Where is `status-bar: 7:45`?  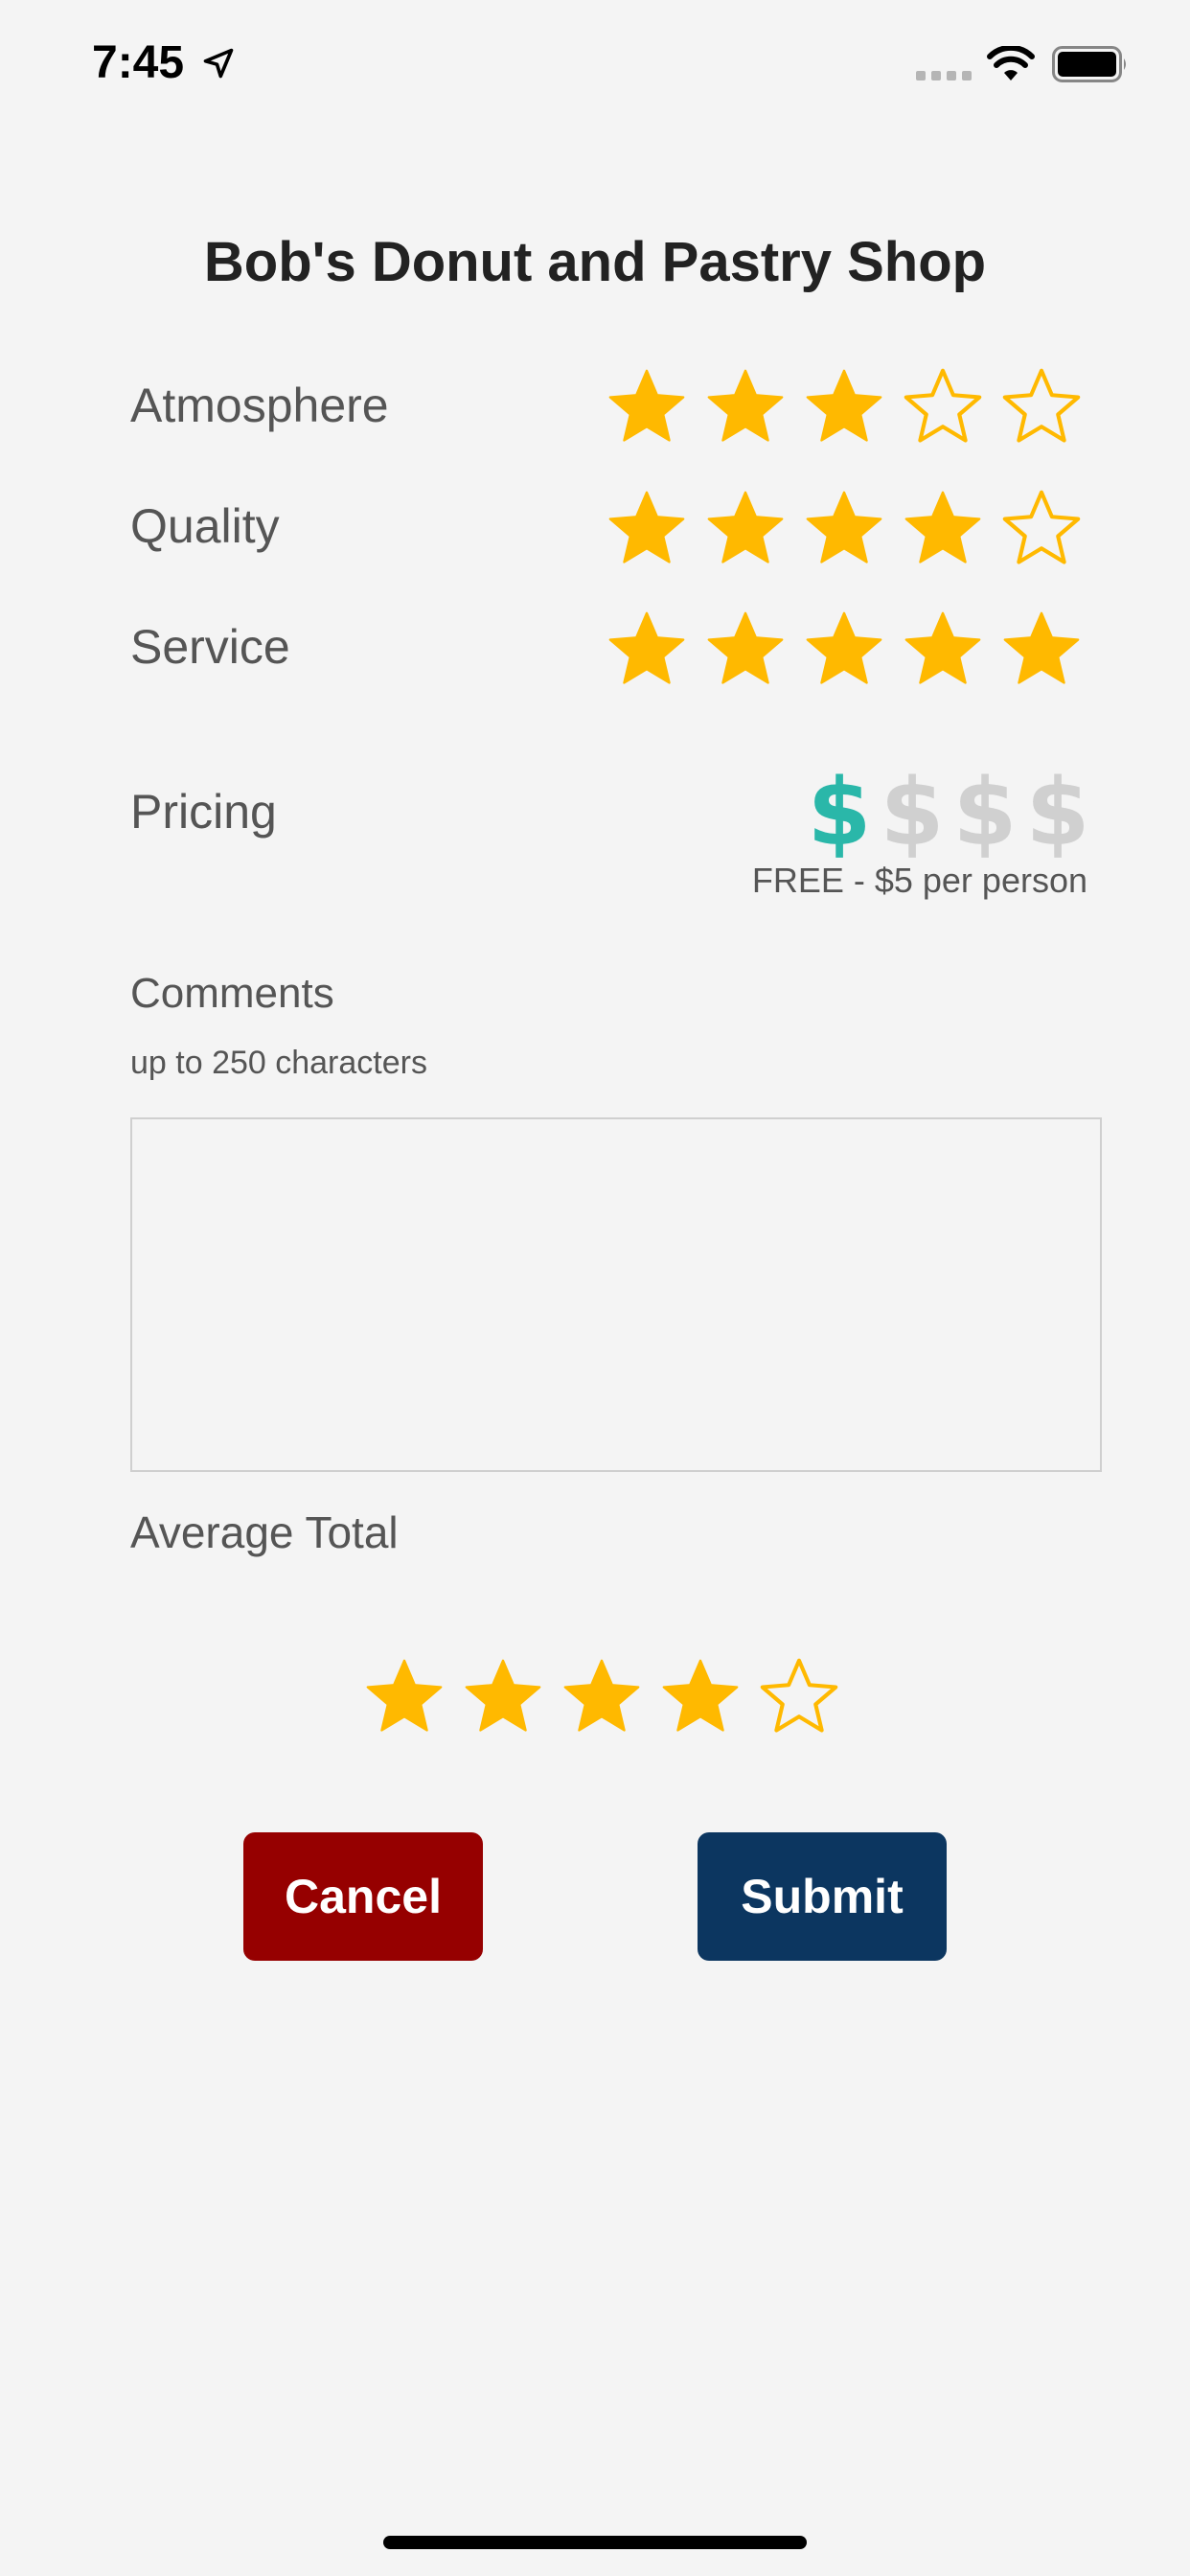 status-bar: 7:45 is located at coordinates (595, 67).